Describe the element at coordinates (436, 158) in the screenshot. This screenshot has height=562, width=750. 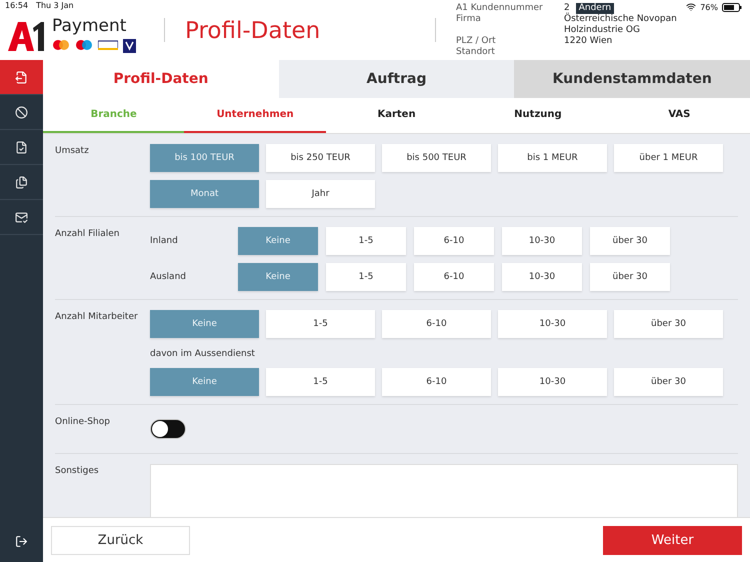
I see `option-button: bis 500 TEUR` at that location.